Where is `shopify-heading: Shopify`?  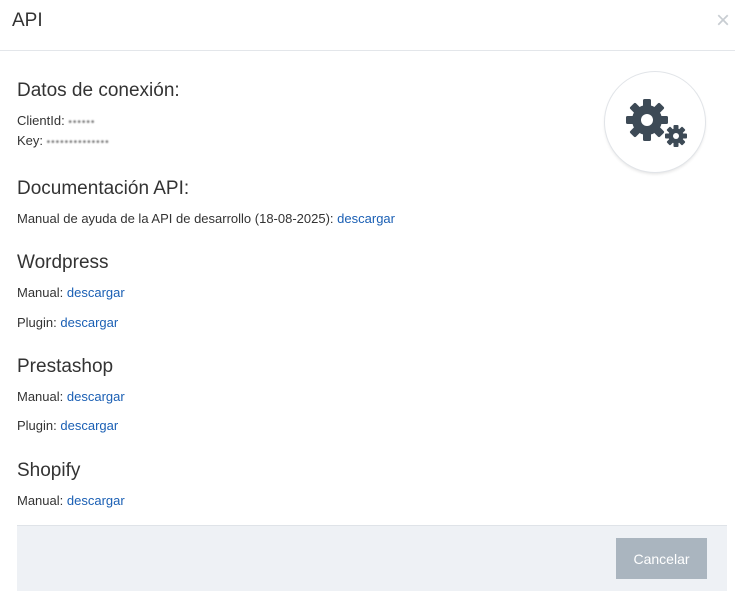 shopify-heading: Shopify is located at coordinates (49, 470).